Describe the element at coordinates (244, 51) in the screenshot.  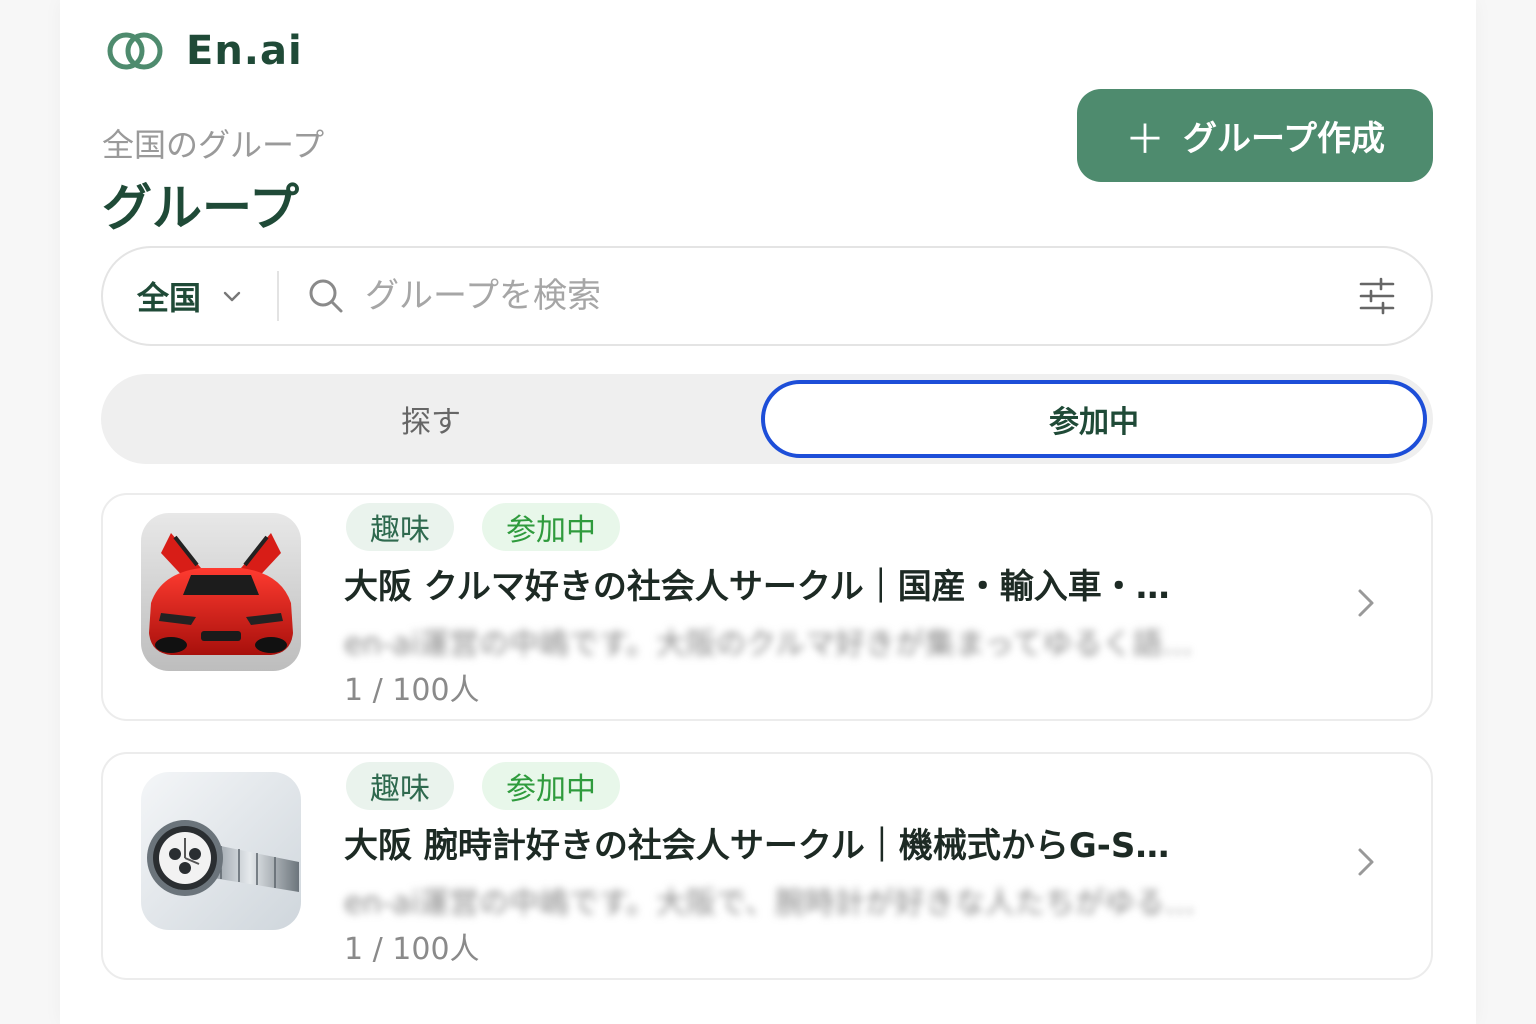
I see `logo-text: En.ai` at that location.